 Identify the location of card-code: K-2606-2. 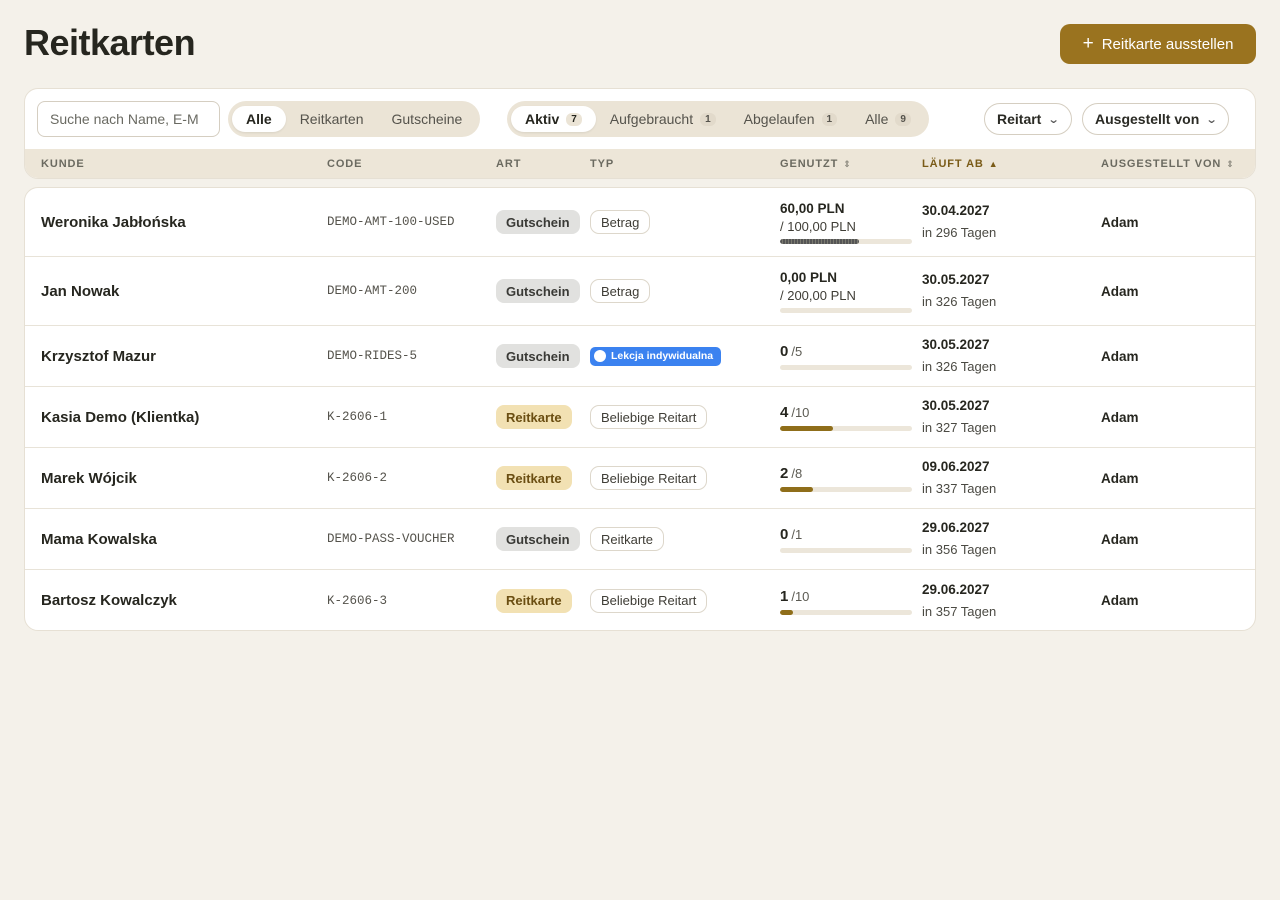
(357, 478).